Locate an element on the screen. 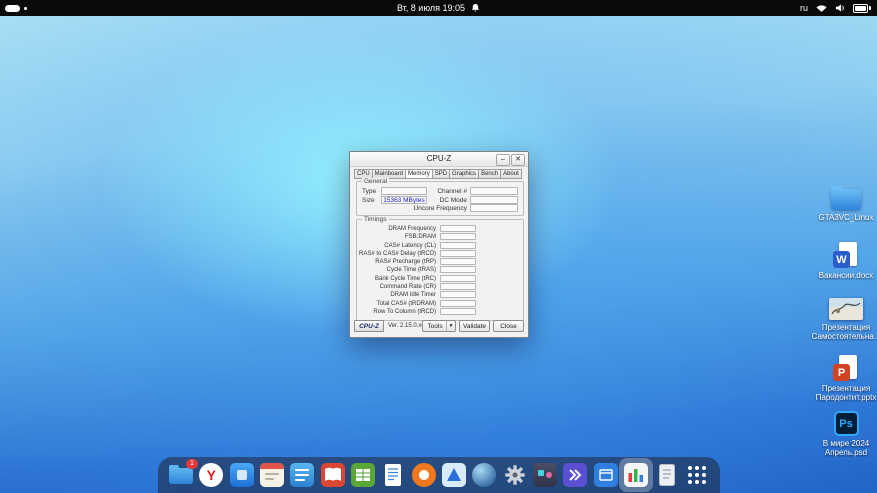 This screenshot has height=493, width=877. dock-icon-colorful-app-active is located at coordinates (636, 475).